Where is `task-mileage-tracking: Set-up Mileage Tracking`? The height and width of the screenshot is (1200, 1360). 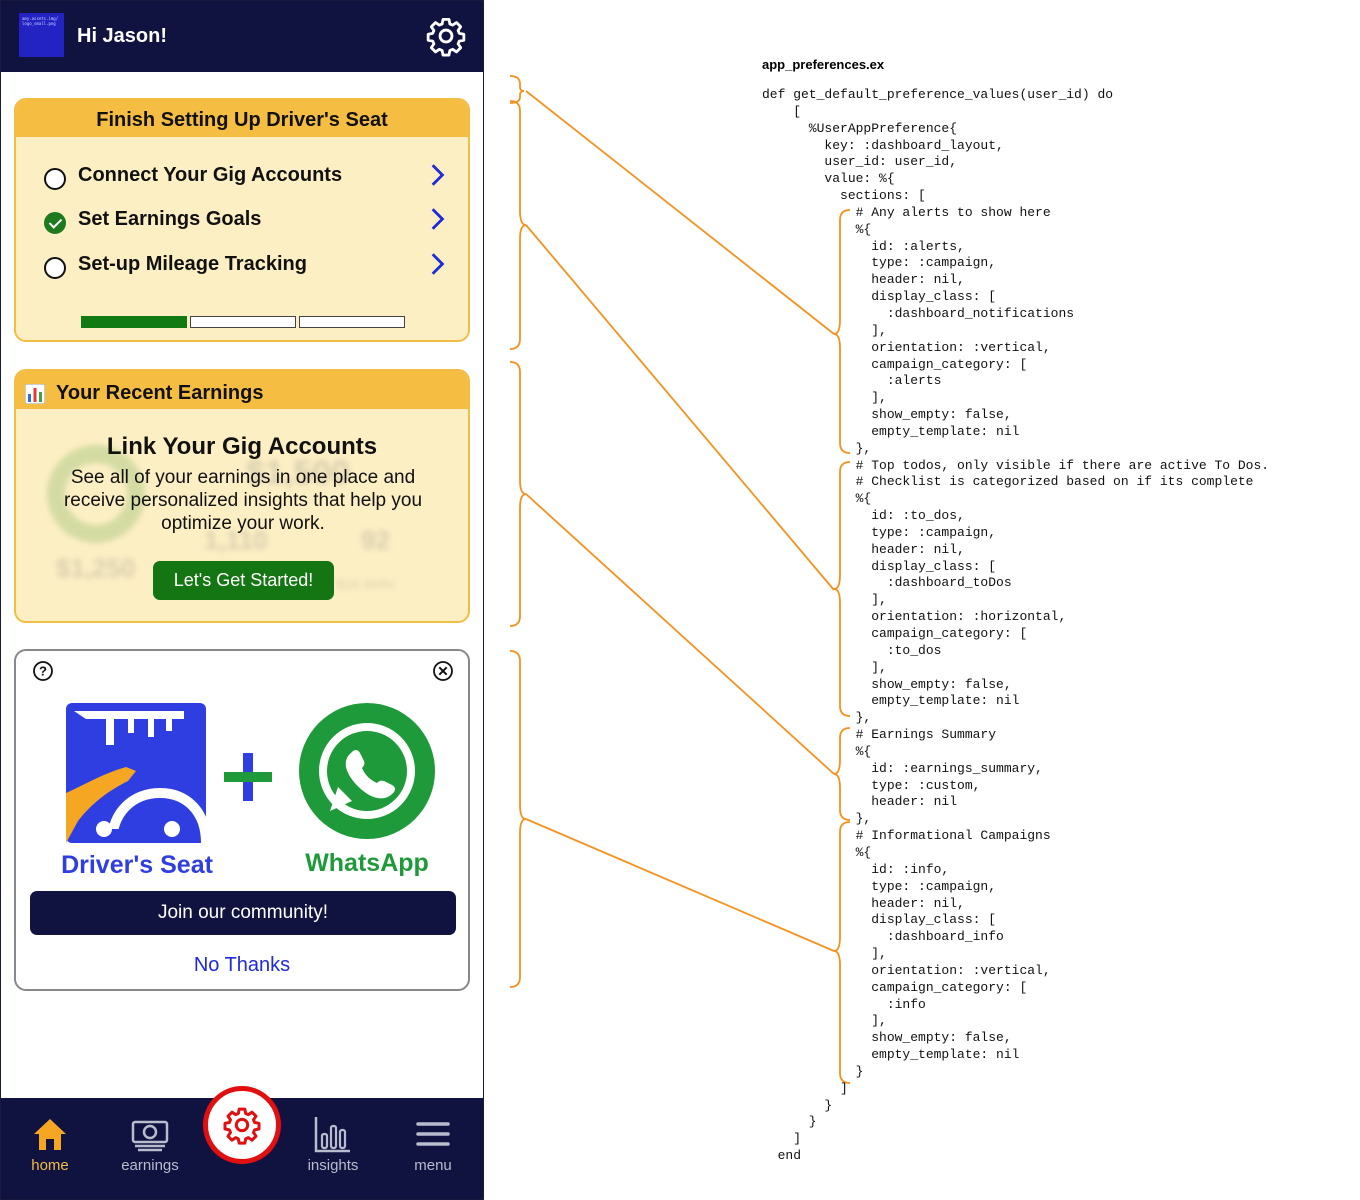
task-mileage-tracking: Set-up Mileage Tracking is located at coordinates (244, 264).